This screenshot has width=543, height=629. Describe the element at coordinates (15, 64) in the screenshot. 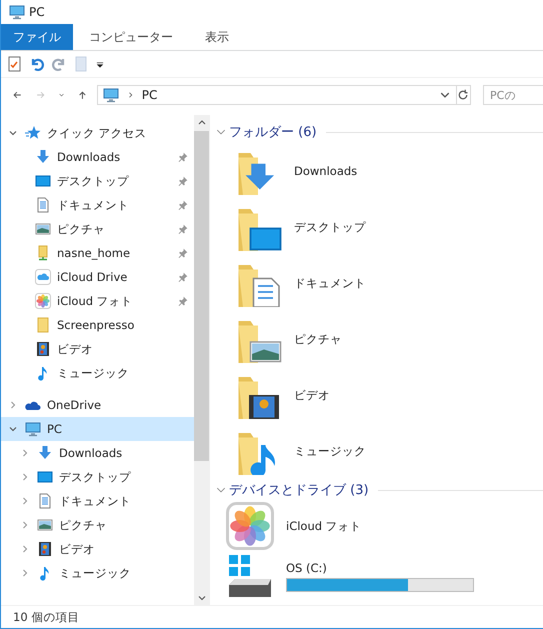

I see `properties-icon` at that location.